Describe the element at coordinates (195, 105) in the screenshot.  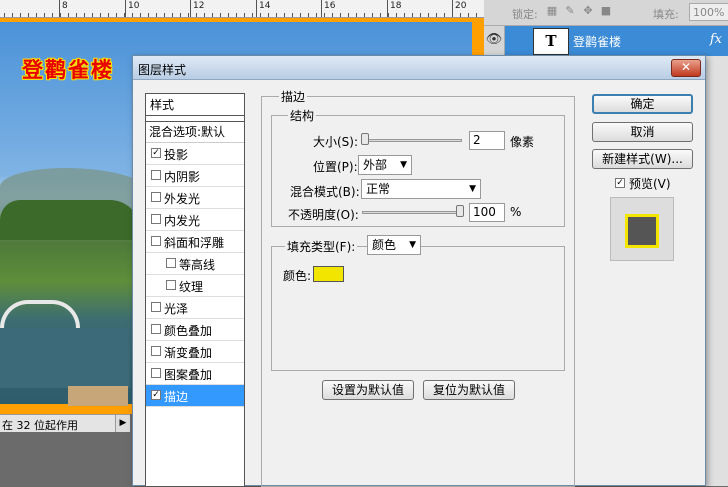
I see `styles-header: 样式` at that location.